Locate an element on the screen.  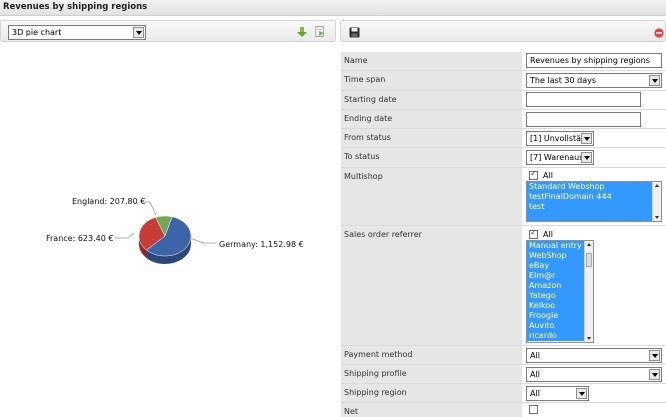
save-icon is located at coordinates (354, 32).